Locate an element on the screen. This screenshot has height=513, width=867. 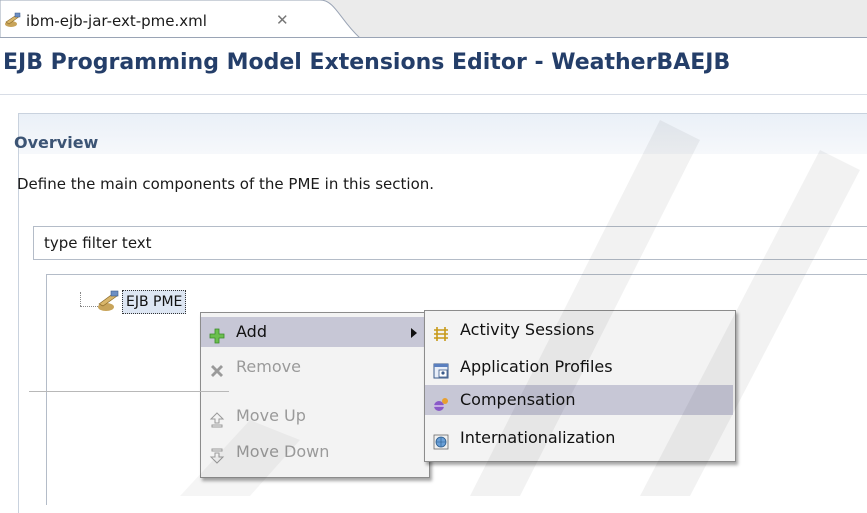
pme-editor-icon is located at coordinates (13, 20).